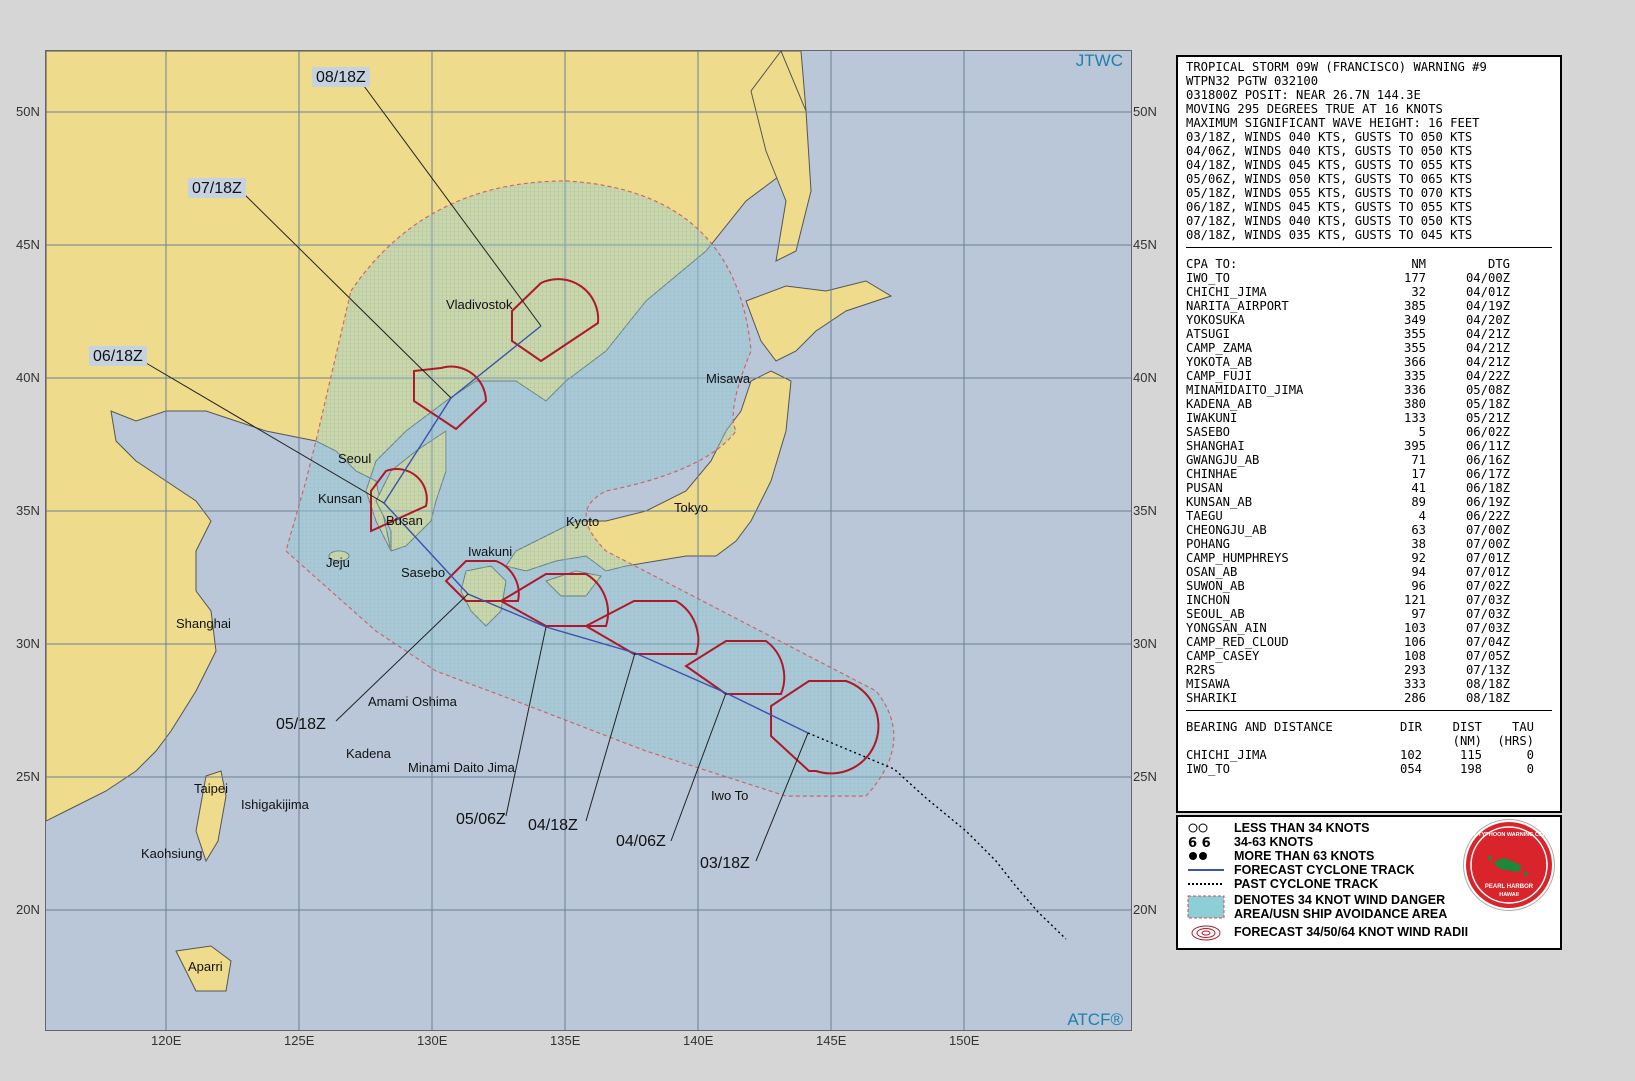 The image size is (1635, 1081). I want to click on table-row: OSAN_AB 94 07/01Z, so click(1369, 572).